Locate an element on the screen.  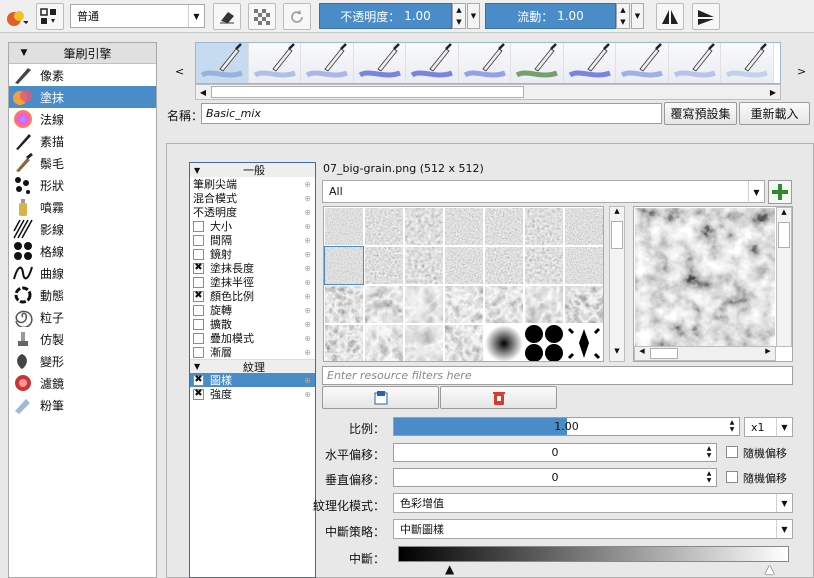
option-row: 疊加模式 ⊕ is located at coordinates (252, 338).